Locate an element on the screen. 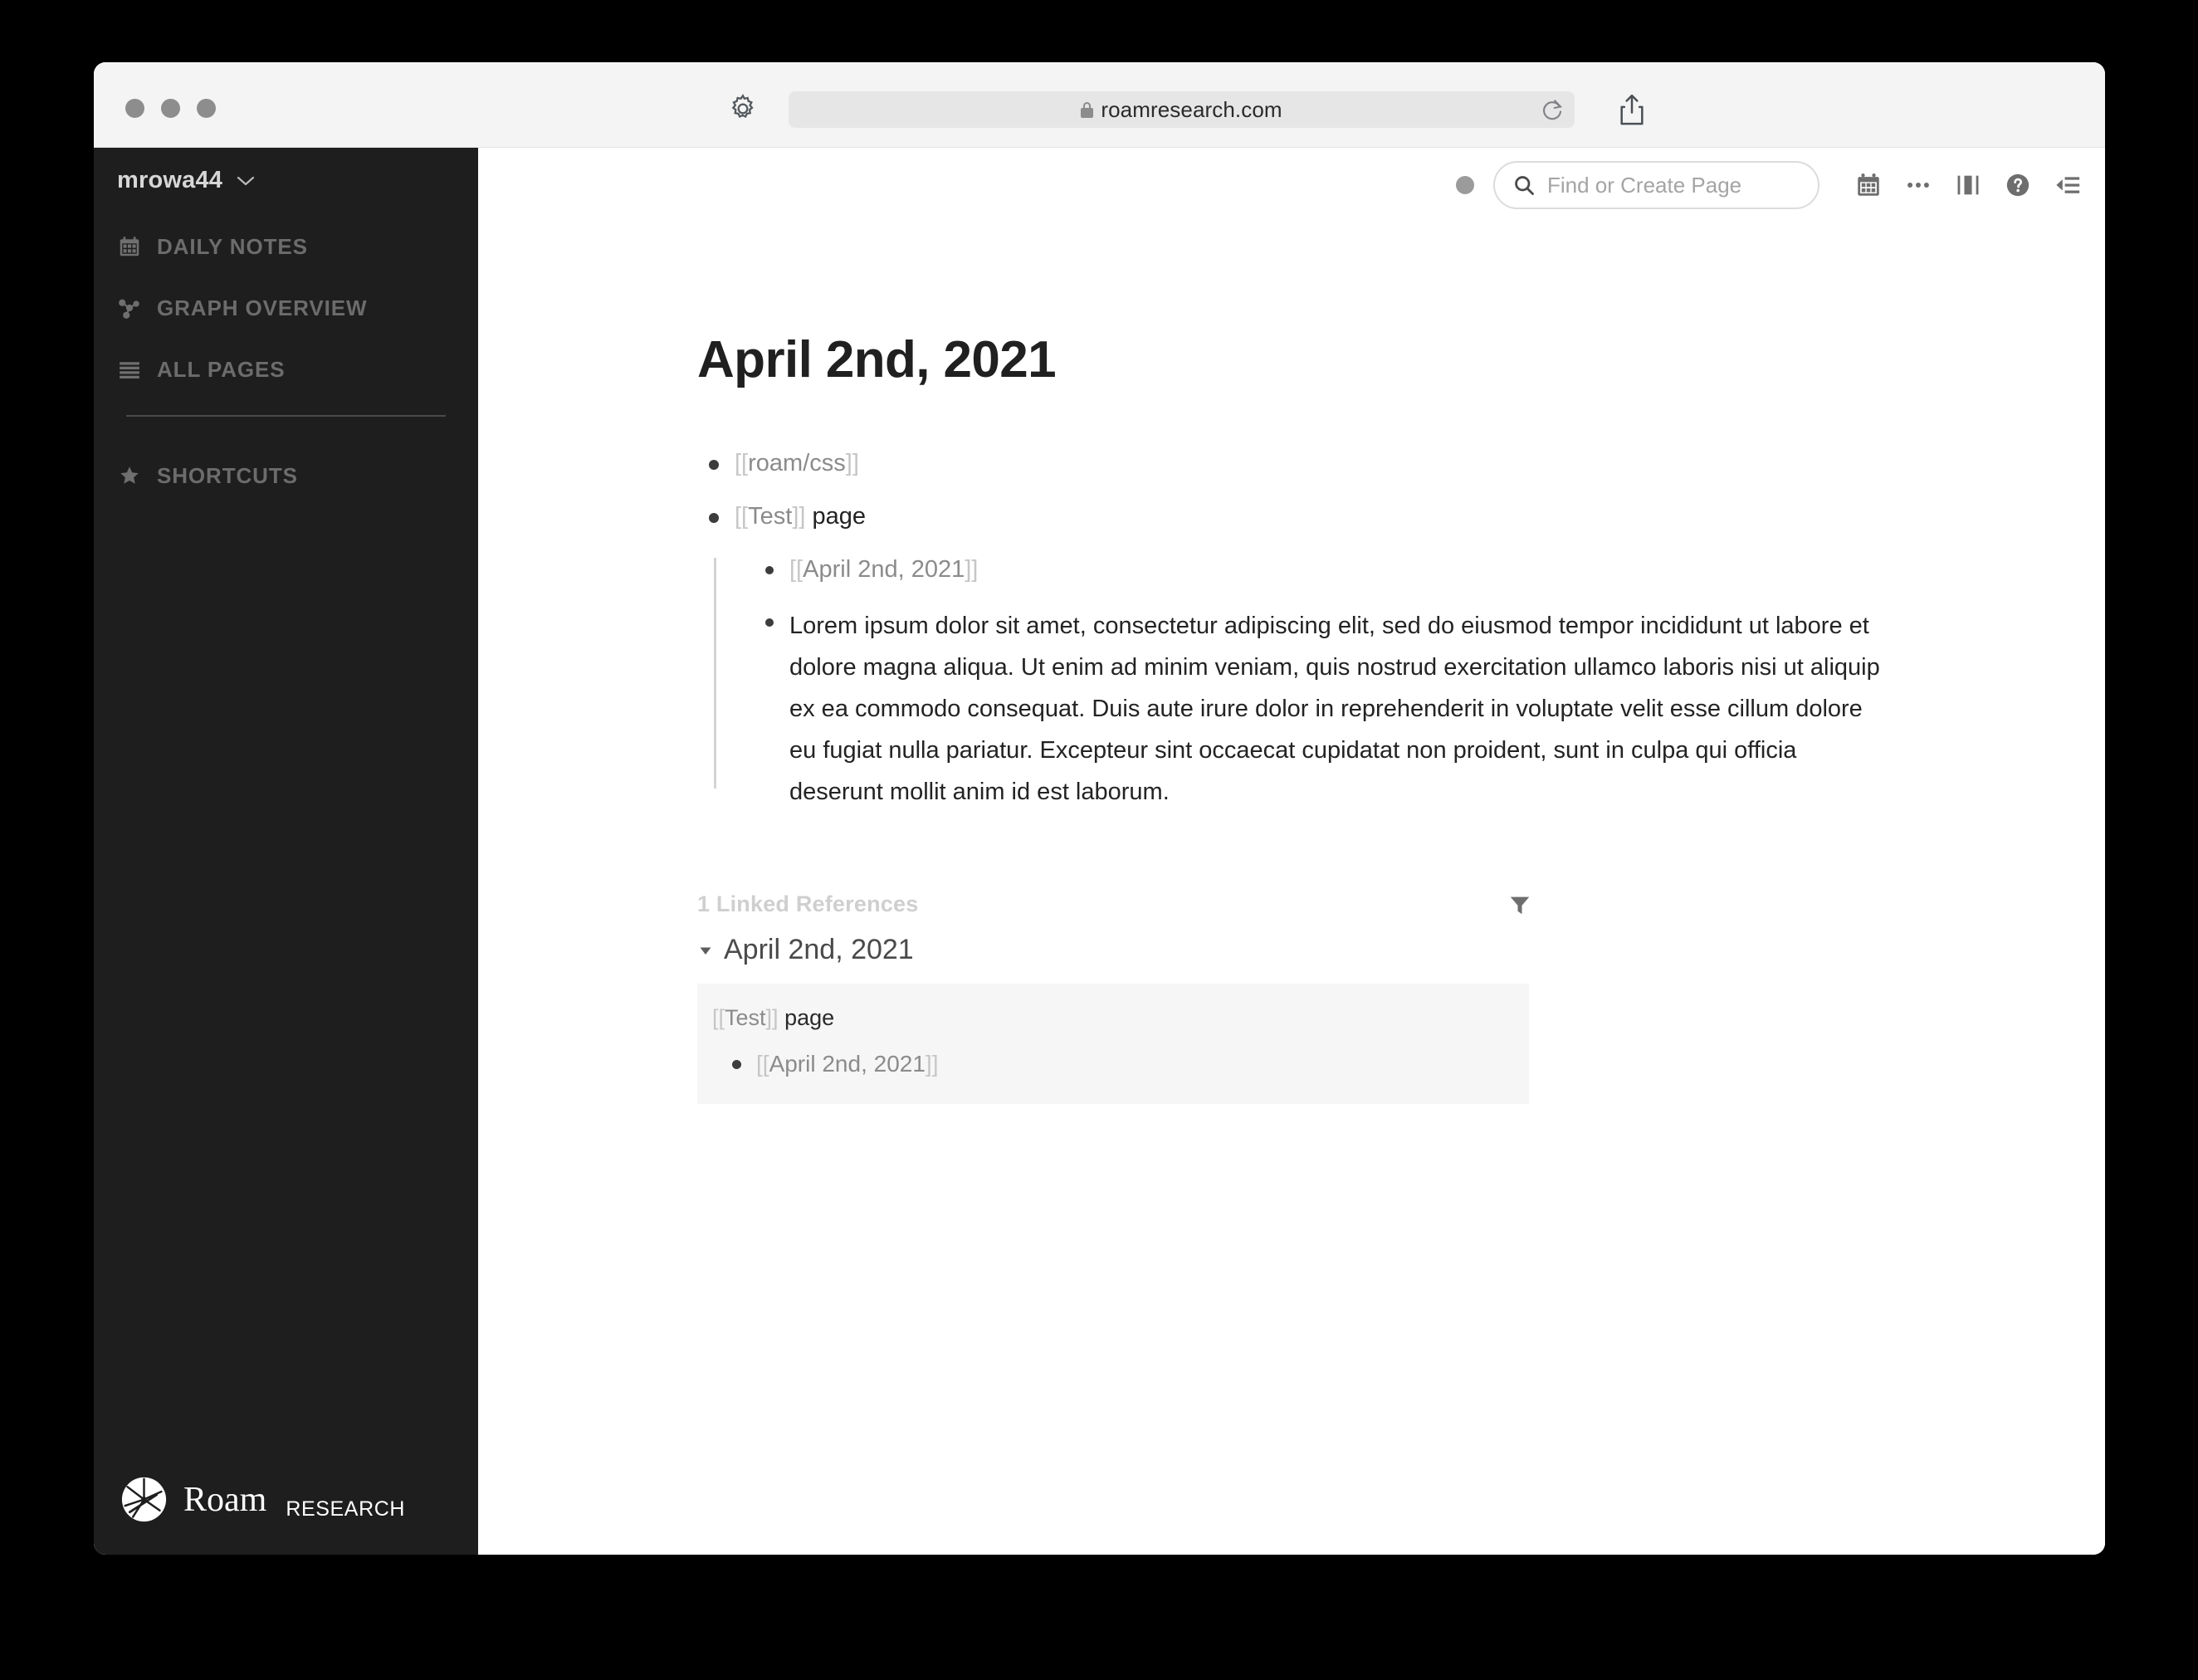  sidebar-item-shortcuts: SHORTCUTS is located at coordinates (283, 476).